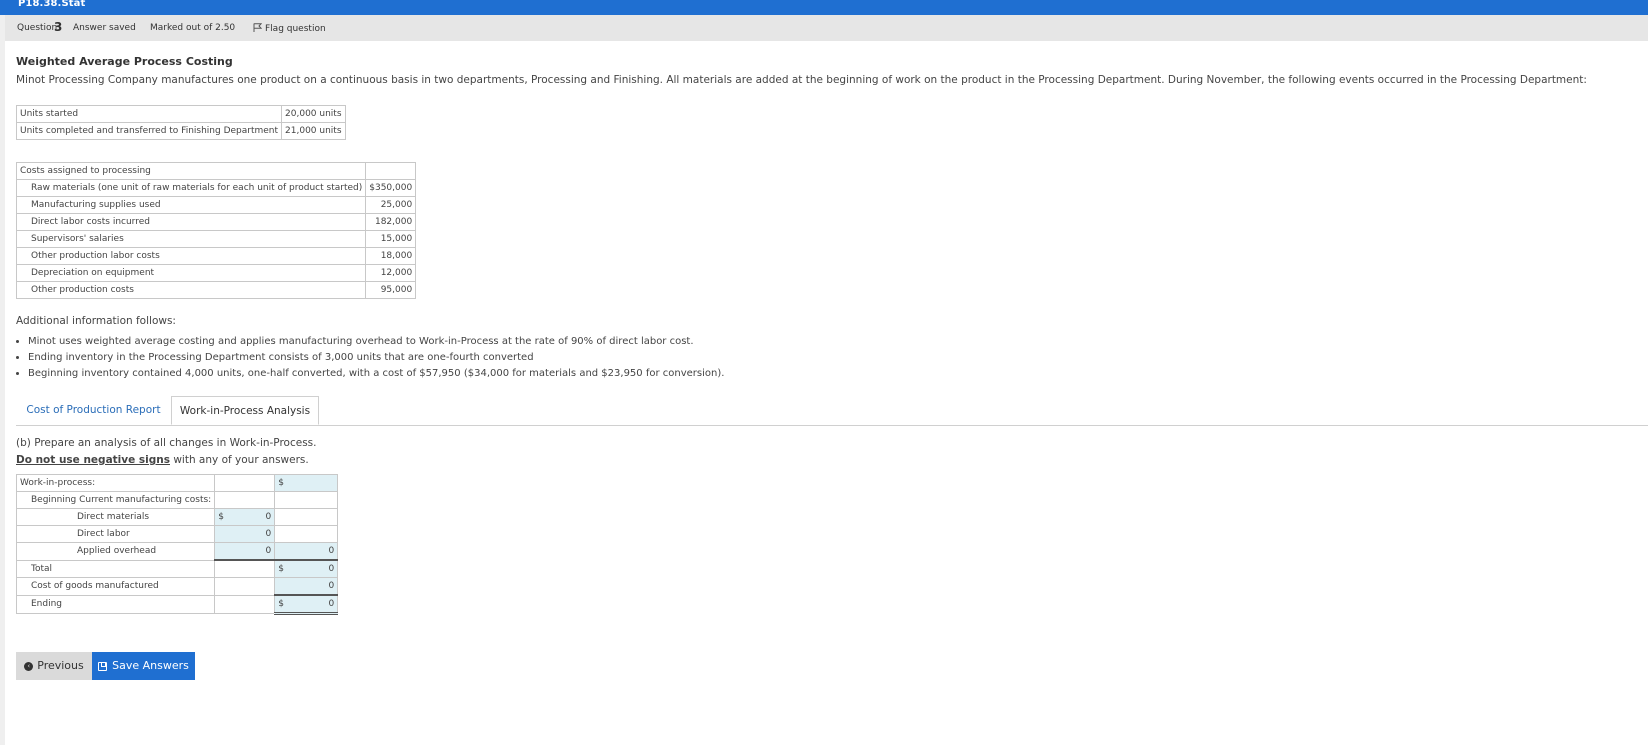 The height and width of the screenshot is (745, 1648). What do you see at coordinates (391, 256) in the screenshot?
I see `cost-value: 18,000` at bounding box center [391, 256].